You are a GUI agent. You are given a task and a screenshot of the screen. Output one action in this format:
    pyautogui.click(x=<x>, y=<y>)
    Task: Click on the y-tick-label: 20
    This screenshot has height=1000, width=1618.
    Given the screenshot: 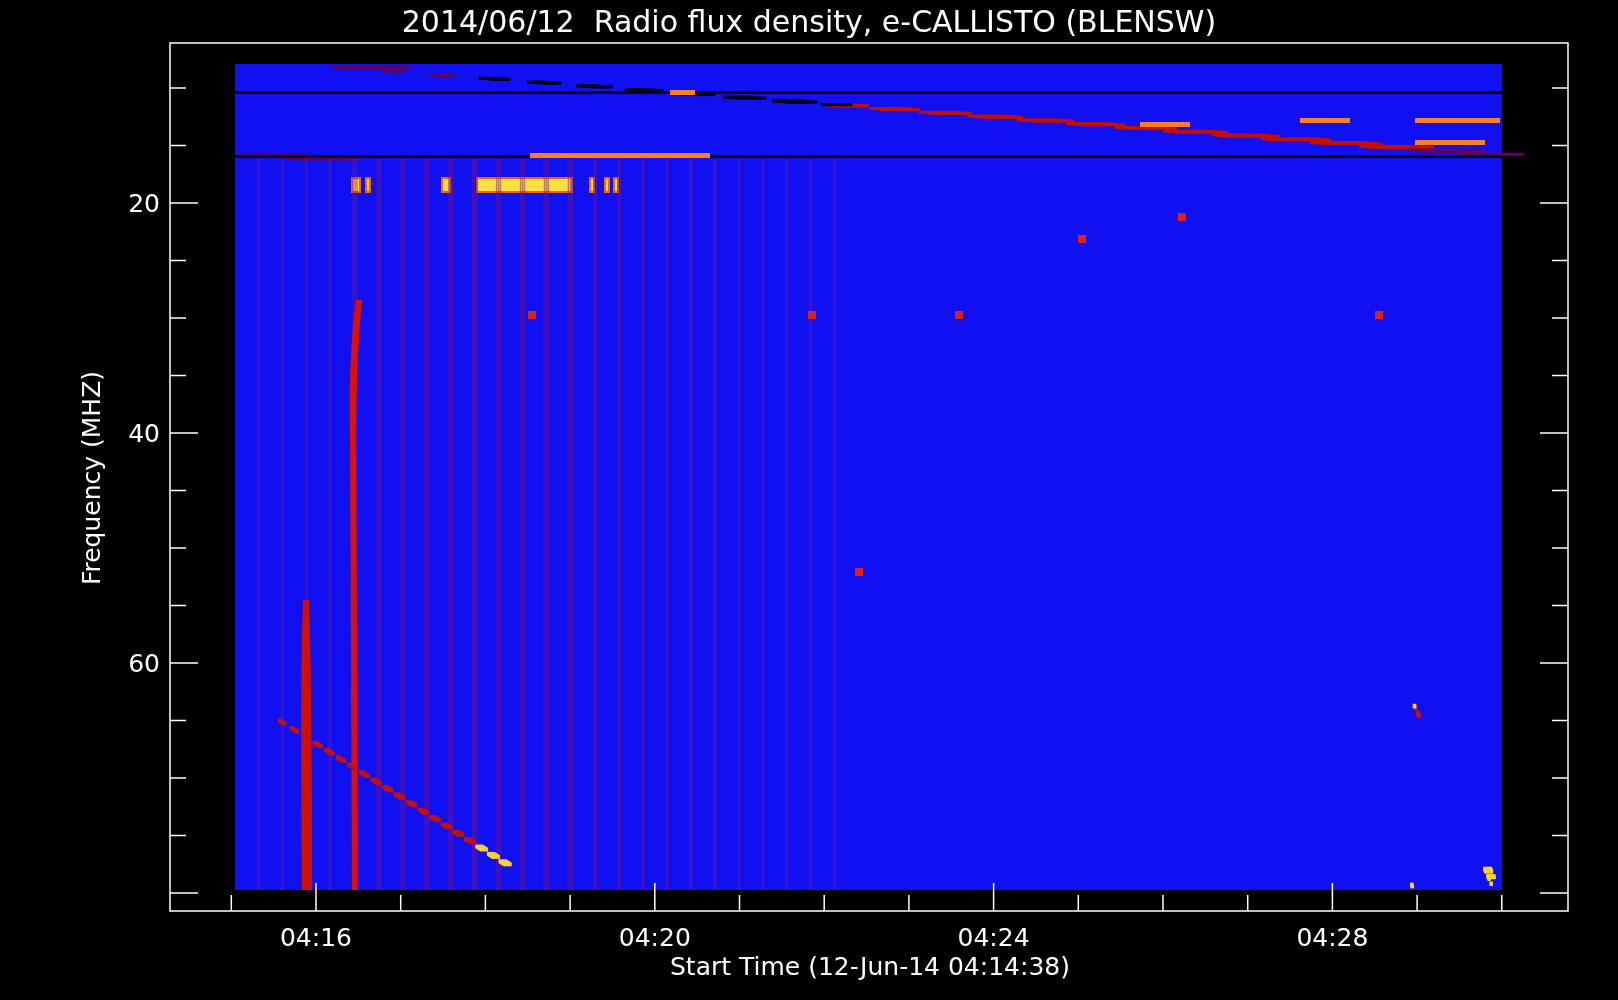 What is the action you would take?
    pyautogui.click(x=144, y=203)
    